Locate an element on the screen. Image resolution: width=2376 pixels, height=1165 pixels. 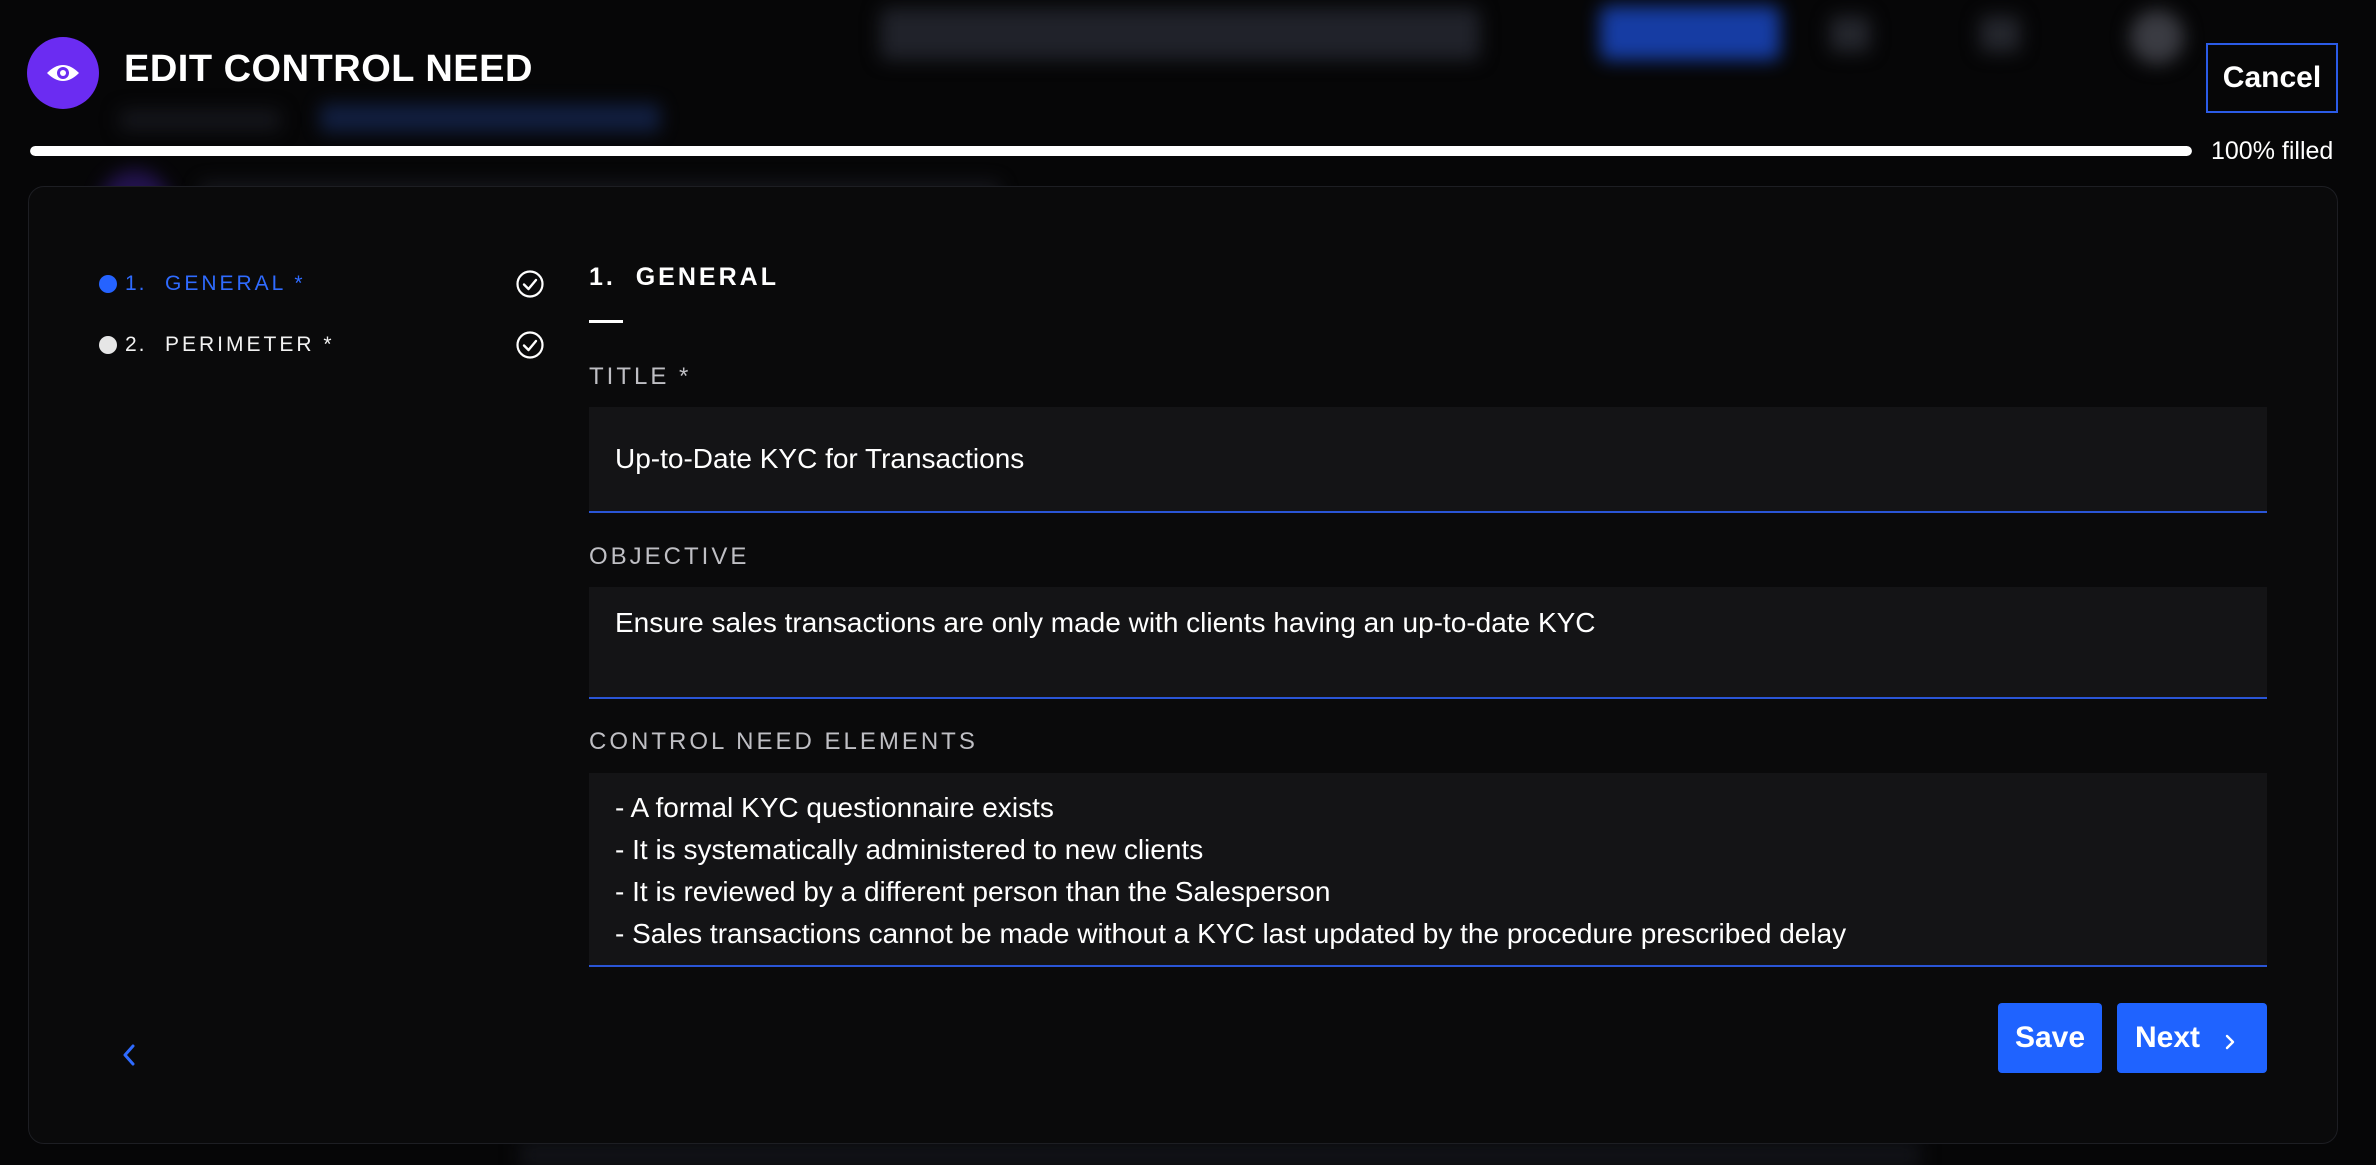
section-underline is located at coordinates (606, 321).